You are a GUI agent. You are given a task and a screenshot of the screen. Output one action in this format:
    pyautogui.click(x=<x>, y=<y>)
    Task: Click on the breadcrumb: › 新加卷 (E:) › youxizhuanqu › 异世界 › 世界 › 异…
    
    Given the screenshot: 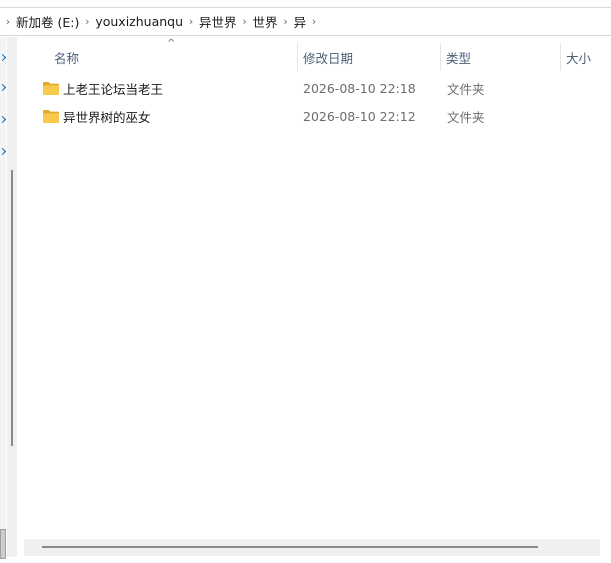 What is the action you would take?
    pyautogui.click(x=160, y=21)
    